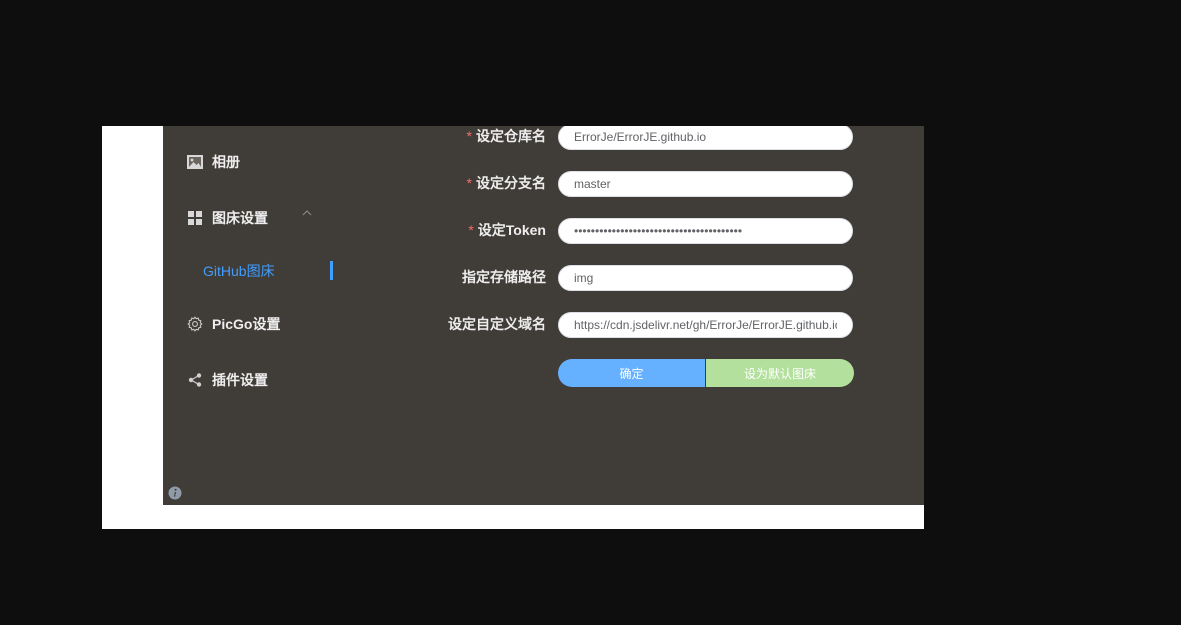  I want to click on path-label: 指定存储路径, so click(504, 277).